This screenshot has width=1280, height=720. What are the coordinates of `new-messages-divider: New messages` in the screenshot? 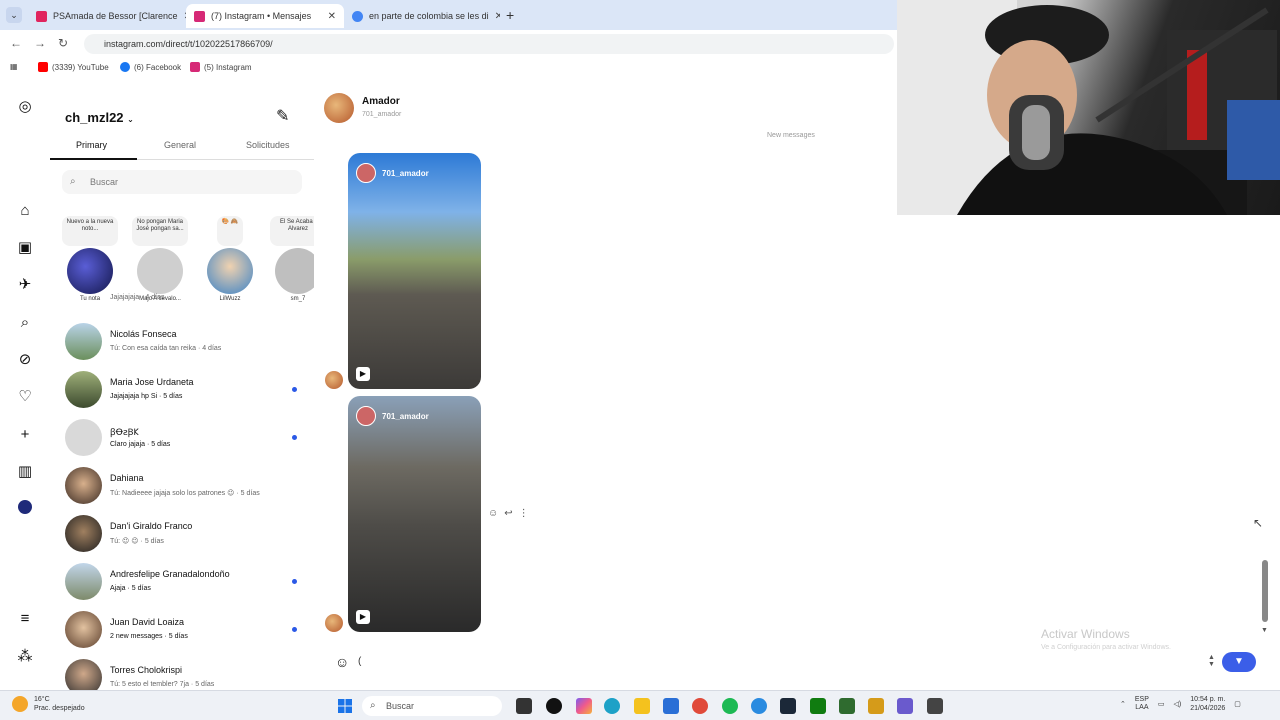 It's located at (791, 135).